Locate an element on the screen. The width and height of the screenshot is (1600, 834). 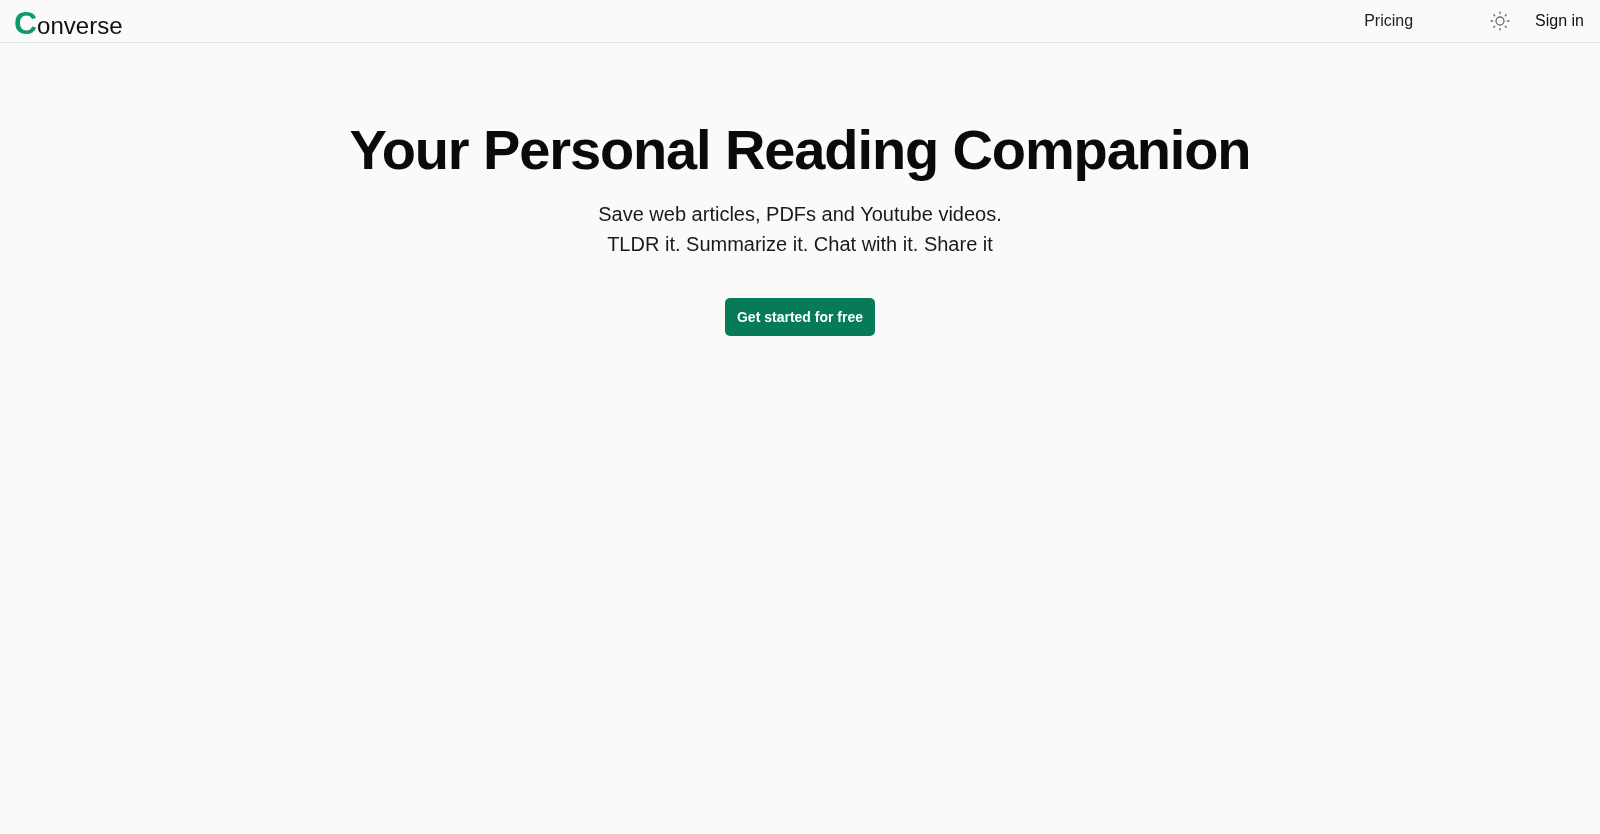
sun-icon is located at coordinates (1500, 21).